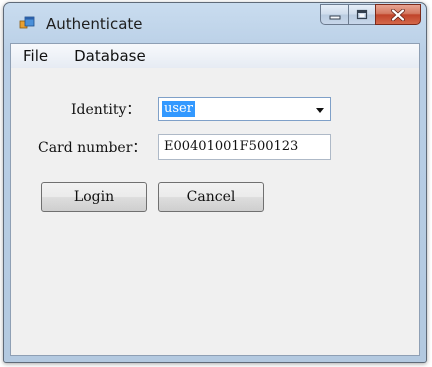  I want to click on app-icon, so click(27, 22).